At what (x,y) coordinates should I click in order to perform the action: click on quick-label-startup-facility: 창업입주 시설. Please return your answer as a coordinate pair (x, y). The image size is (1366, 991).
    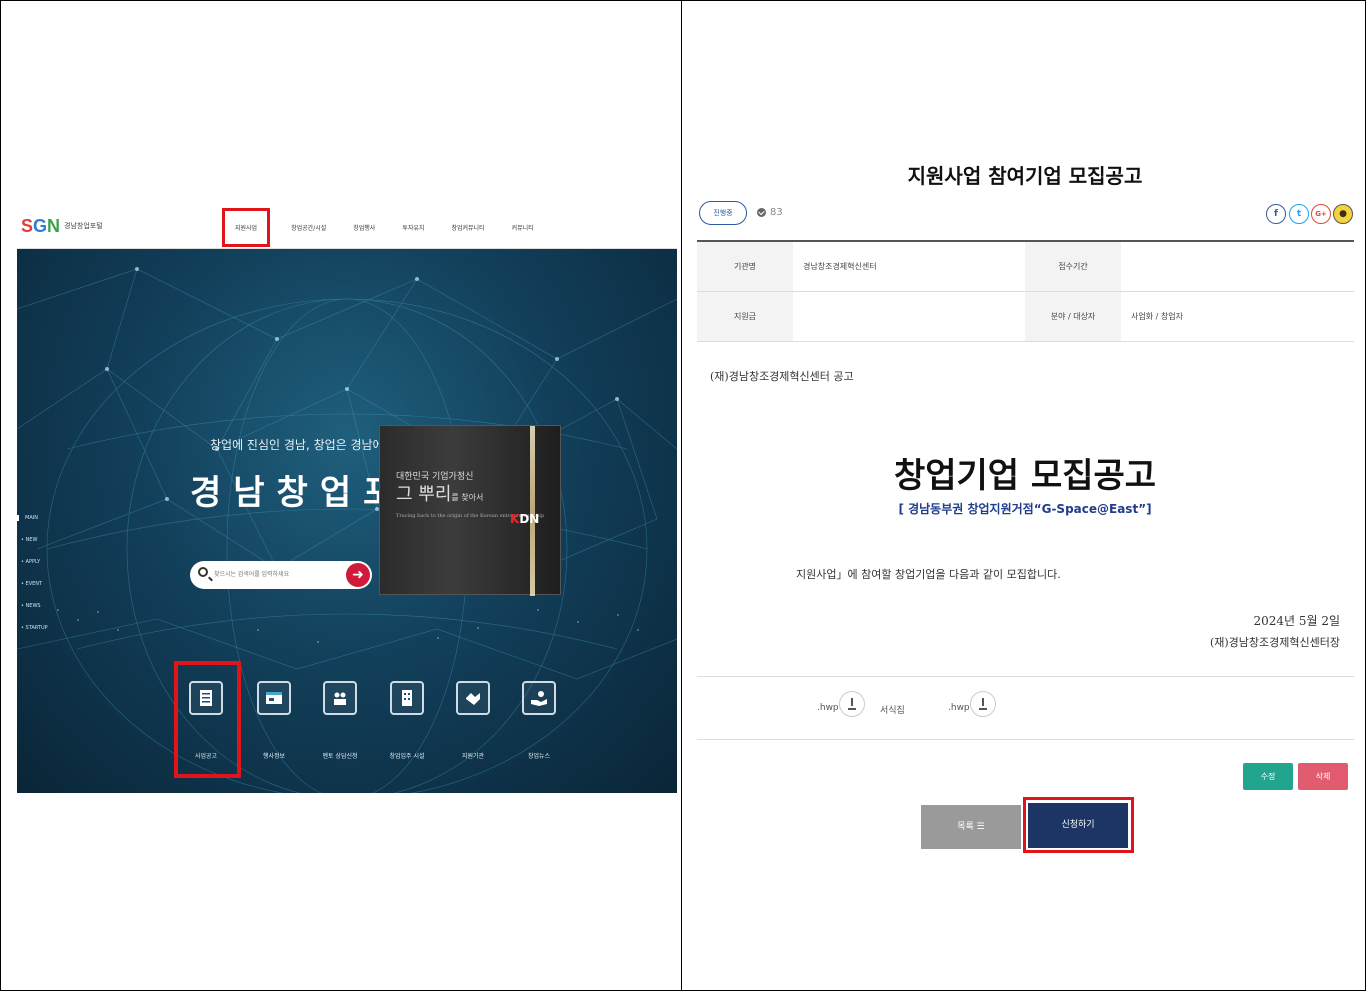
    Looking at the image, I should click on (407, 756).